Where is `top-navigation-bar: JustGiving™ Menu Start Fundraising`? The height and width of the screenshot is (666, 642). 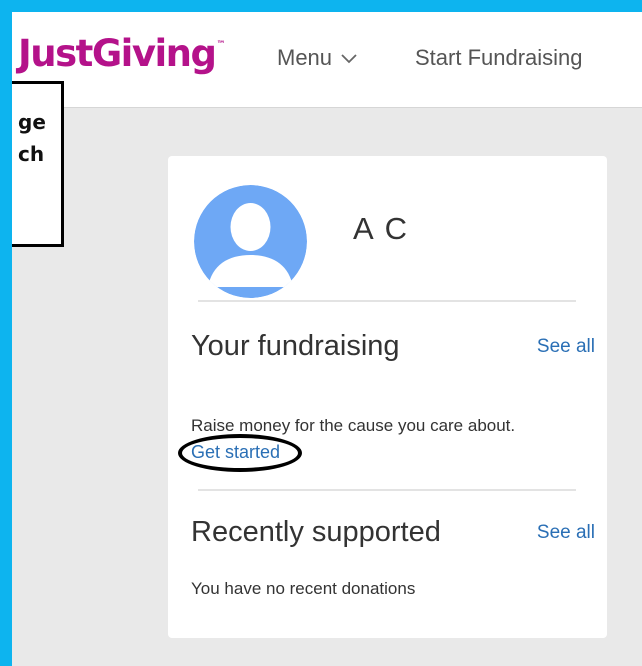
top-navigation-bar: JustGiving™ Menu Start Fundraising is located at coordinates (327, 60).